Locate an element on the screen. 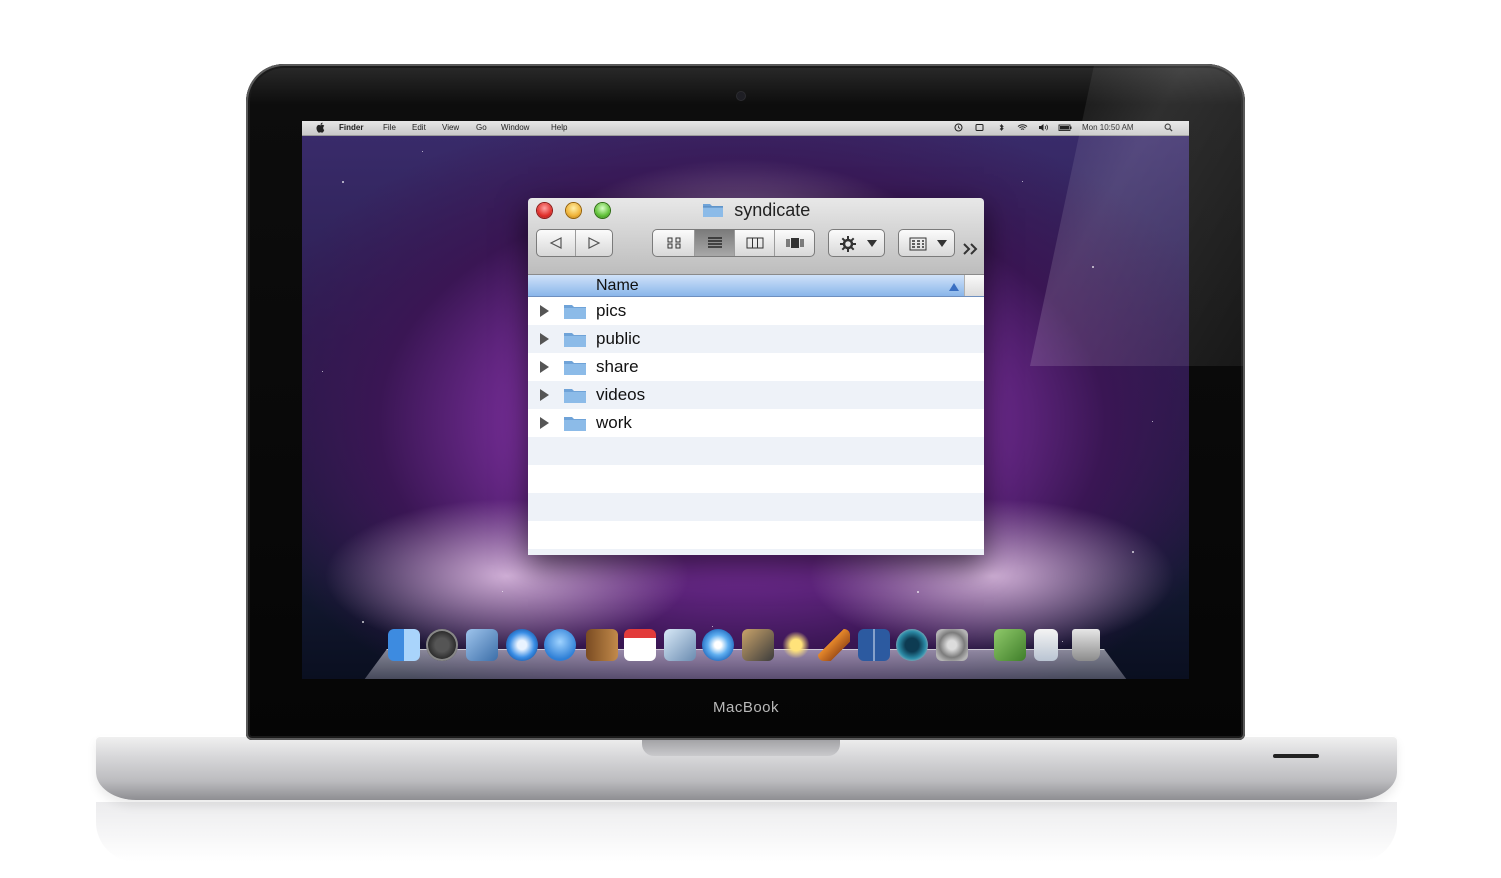  menu-help: Help is located at coordinates (559, 128).